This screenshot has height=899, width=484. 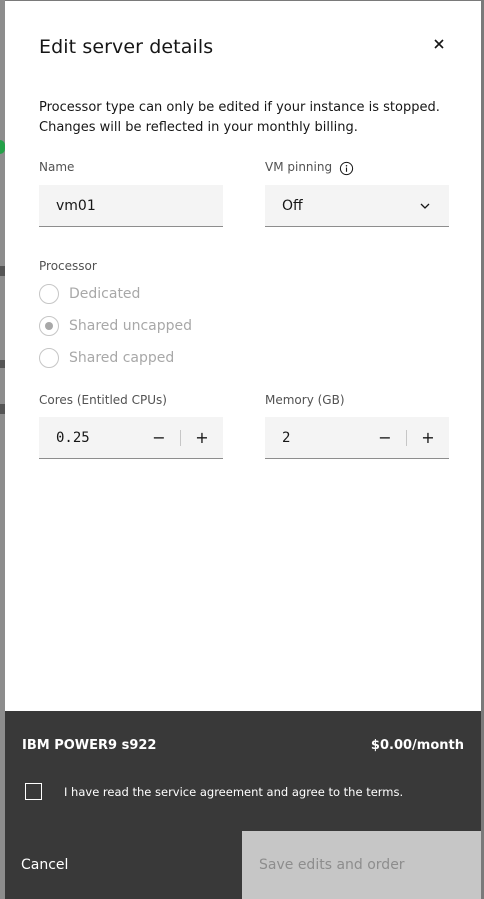 I want to click on close-button, so click(x=439, y=44).